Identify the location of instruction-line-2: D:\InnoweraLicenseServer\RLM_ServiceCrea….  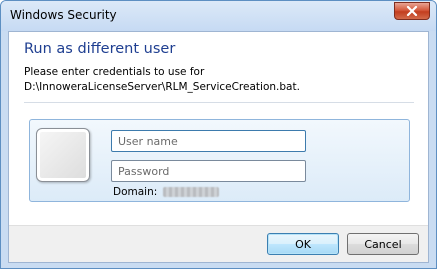
(162, 87).